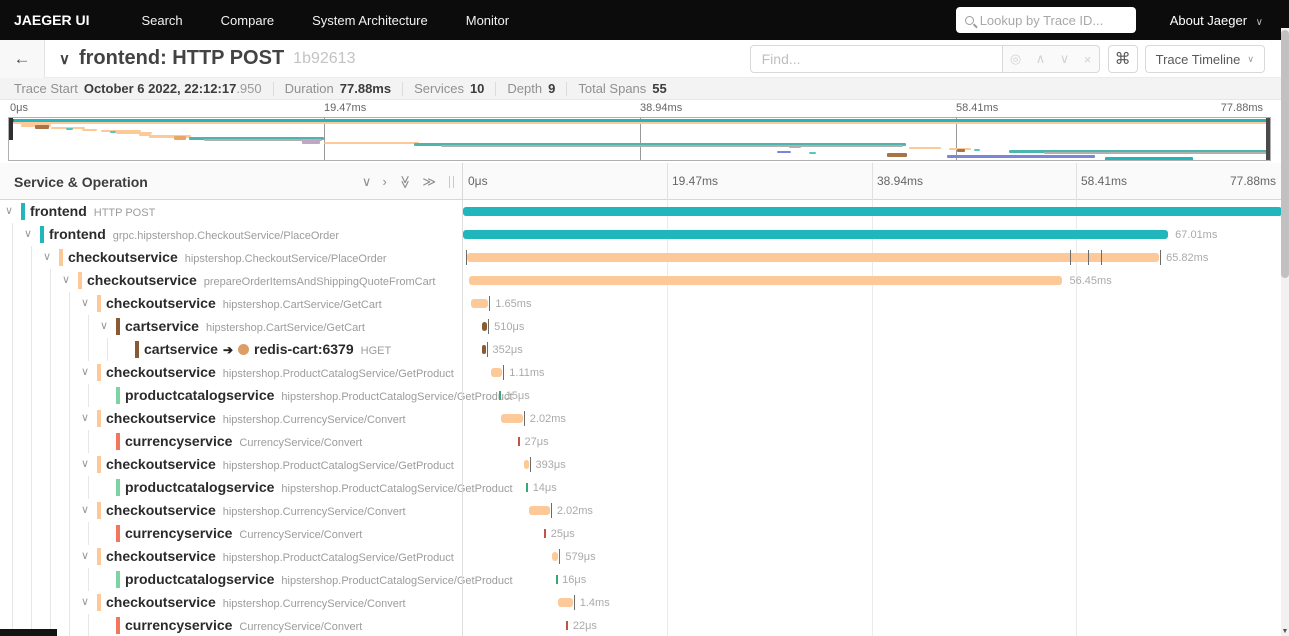 This screenshot has height=636, width=1289. Describe the element at coordinates (28, 632) in the screenshot. I see `horizontal-scrollbar-thumb` at that location.